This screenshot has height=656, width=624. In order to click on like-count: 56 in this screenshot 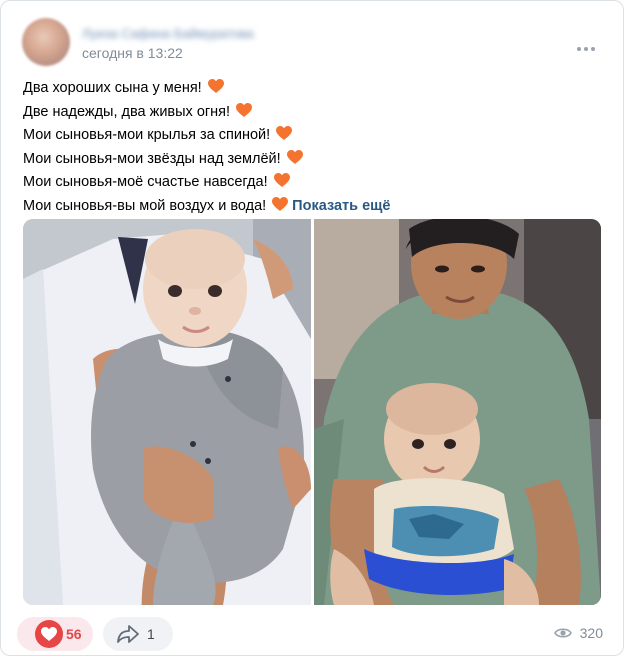, I will do `click(74, 634)`.